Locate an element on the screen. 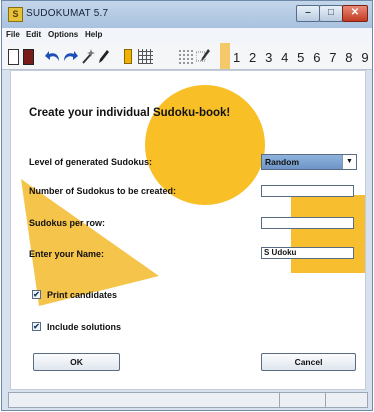  undo-icon is located at coordinates (53, 56).